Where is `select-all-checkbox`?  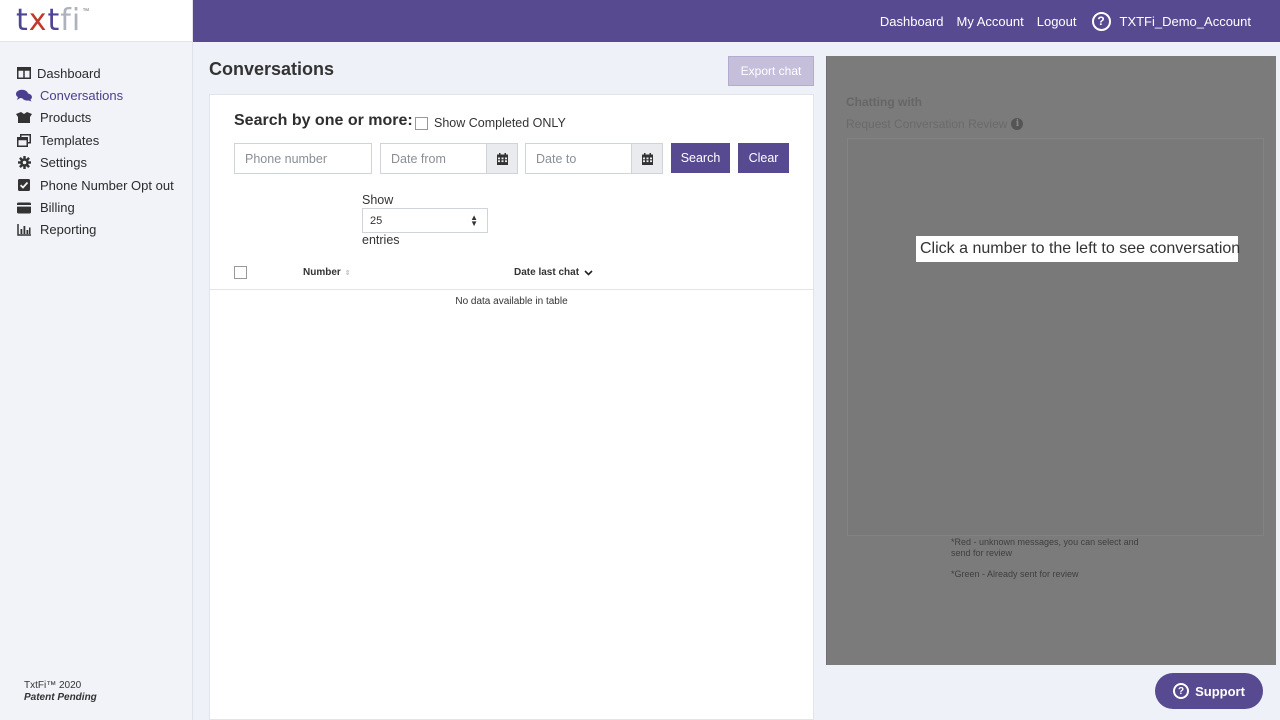 select-all-checkbox is located at coordinates (240, 272).